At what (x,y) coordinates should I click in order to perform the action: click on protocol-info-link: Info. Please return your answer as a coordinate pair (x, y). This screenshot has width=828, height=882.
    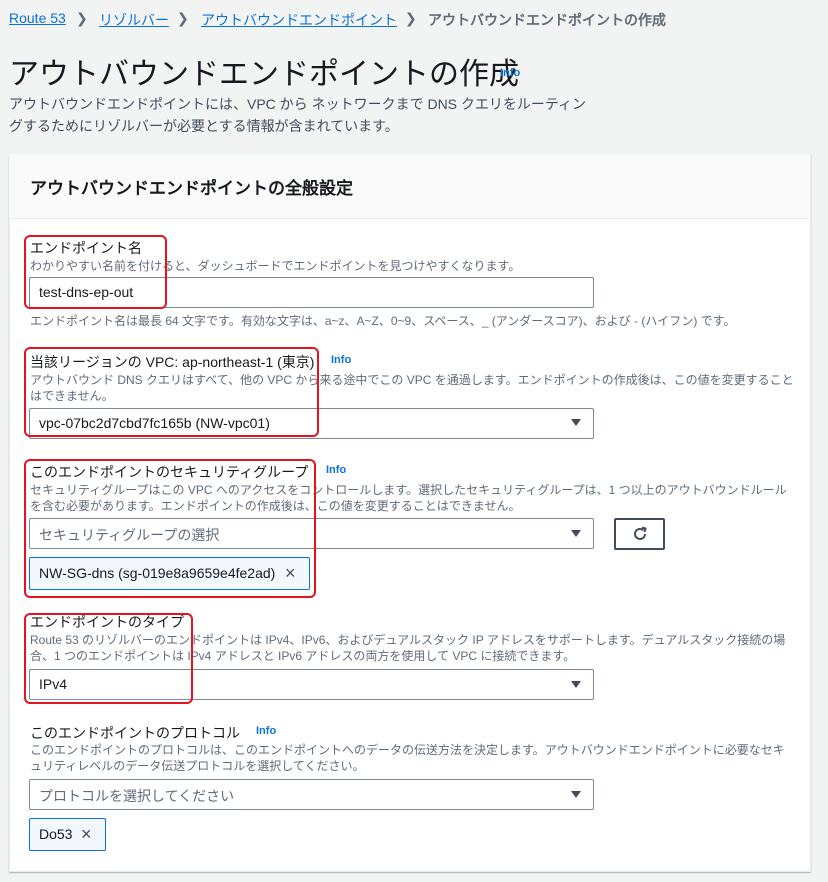
    Looking at the image, I should click on (266, 731).